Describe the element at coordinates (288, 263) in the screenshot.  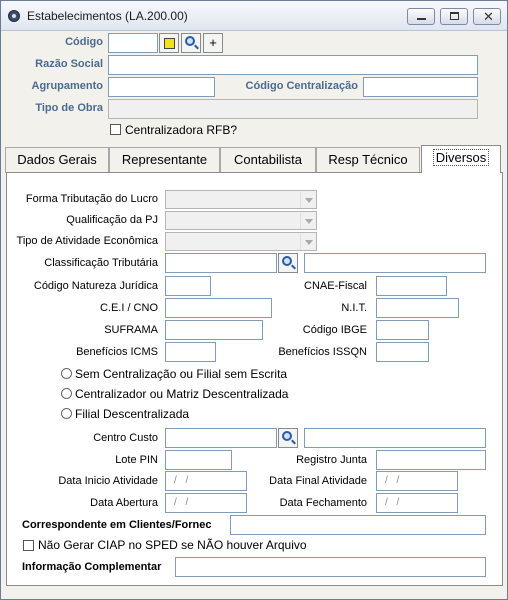
I see `classificacao-search-button` at that location.